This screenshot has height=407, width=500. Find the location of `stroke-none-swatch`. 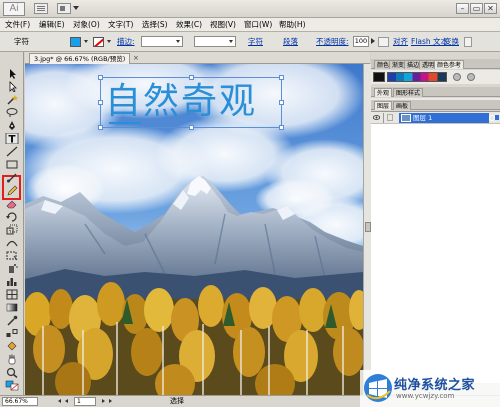

stroke-none-swatch is located at coordinates (98, 42).